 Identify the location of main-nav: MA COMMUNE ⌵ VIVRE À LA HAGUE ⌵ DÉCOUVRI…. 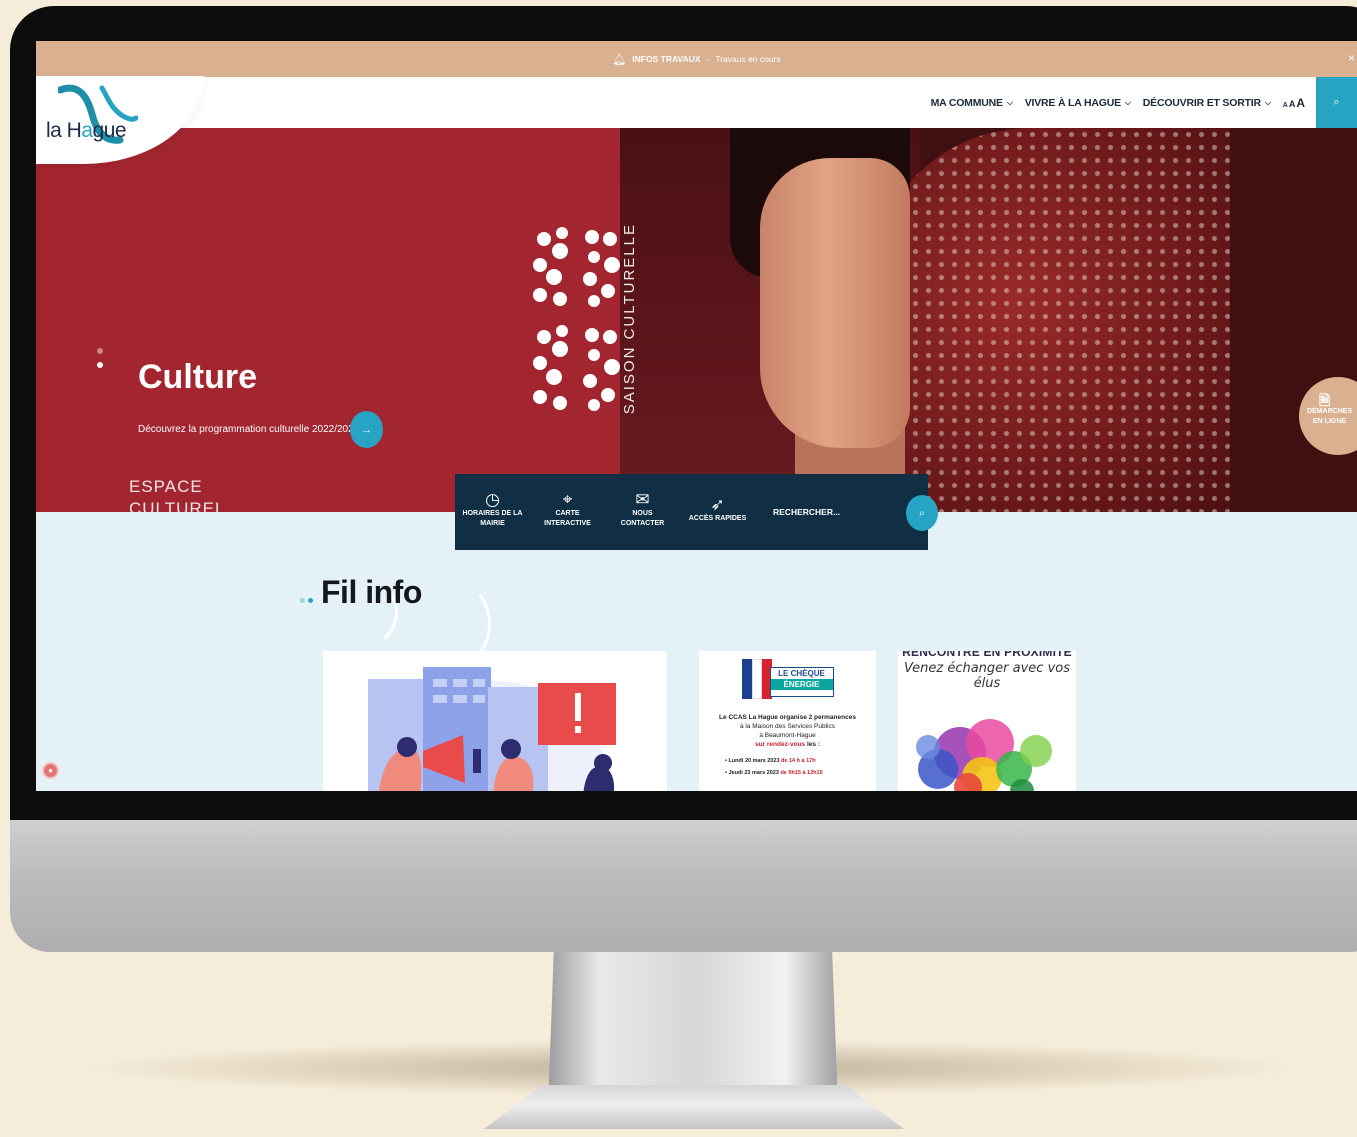
(1118, 102).